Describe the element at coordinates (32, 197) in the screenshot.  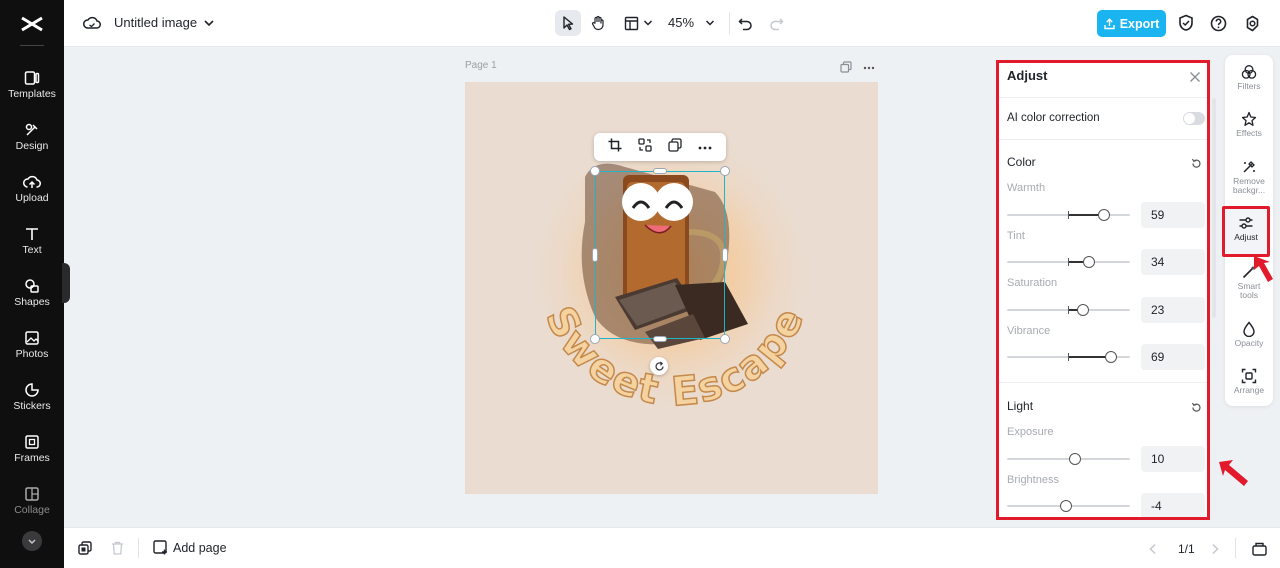
I see `sidebar-item-upload: Upload` at that location.